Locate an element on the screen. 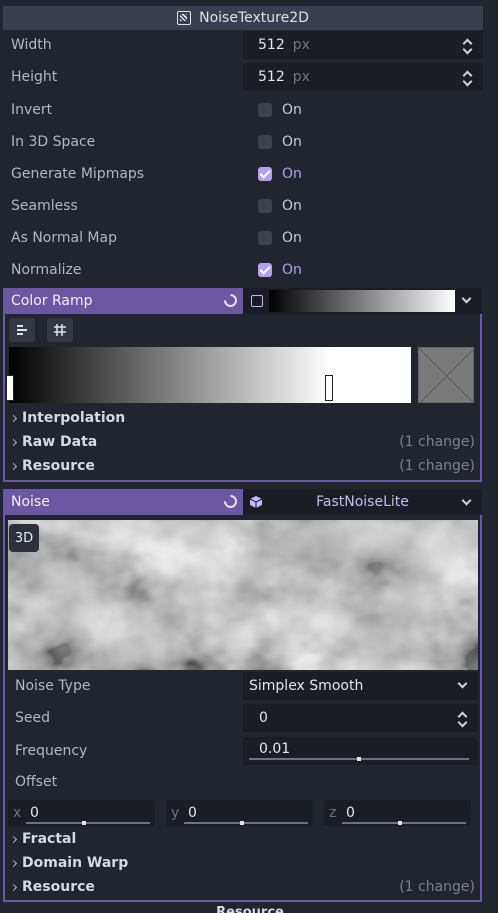 Image resolution: width=498 pixels, height=913 pixels. reverse-gradient-button is located at coordinates (22, 330).